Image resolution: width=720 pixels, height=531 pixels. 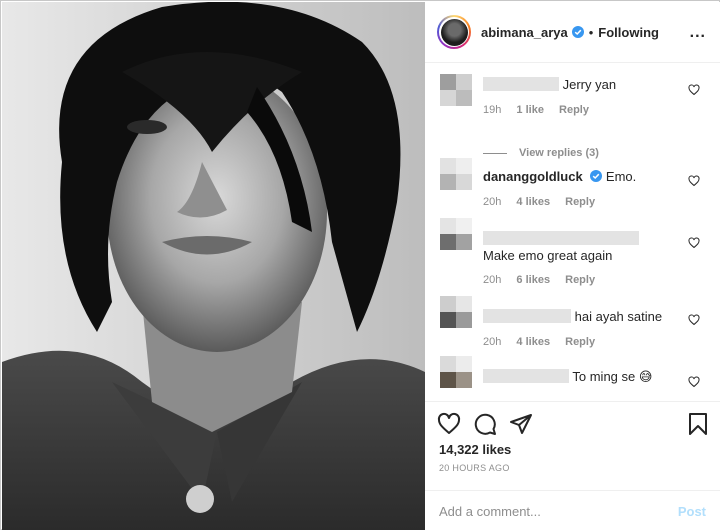 What do you see at coordinates (621, 176) in the screenshot?
I see `comment-text: Emo.` at bounding box center [621, 176].